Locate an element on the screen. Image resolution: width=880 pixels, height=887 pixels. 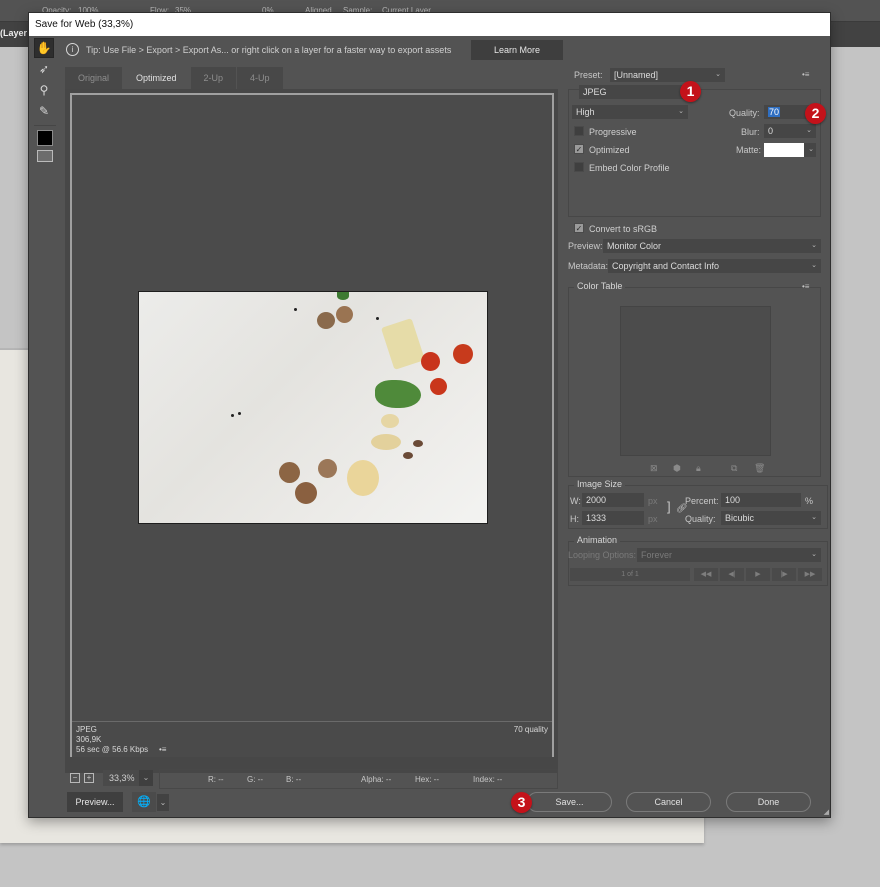
cancel-button: Cancel is located at coordinates (668, 802).